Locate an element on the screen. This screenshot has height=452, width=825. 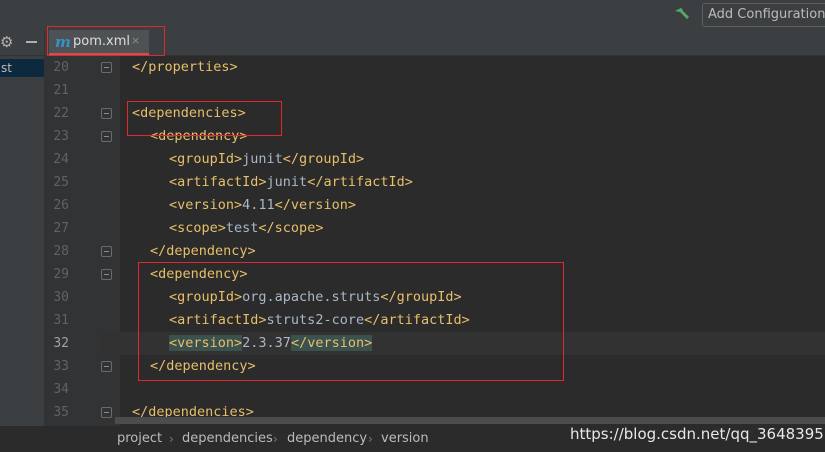
code-line-current: 32 <version>2.3.37</version> is located at coordinates (439, 343).